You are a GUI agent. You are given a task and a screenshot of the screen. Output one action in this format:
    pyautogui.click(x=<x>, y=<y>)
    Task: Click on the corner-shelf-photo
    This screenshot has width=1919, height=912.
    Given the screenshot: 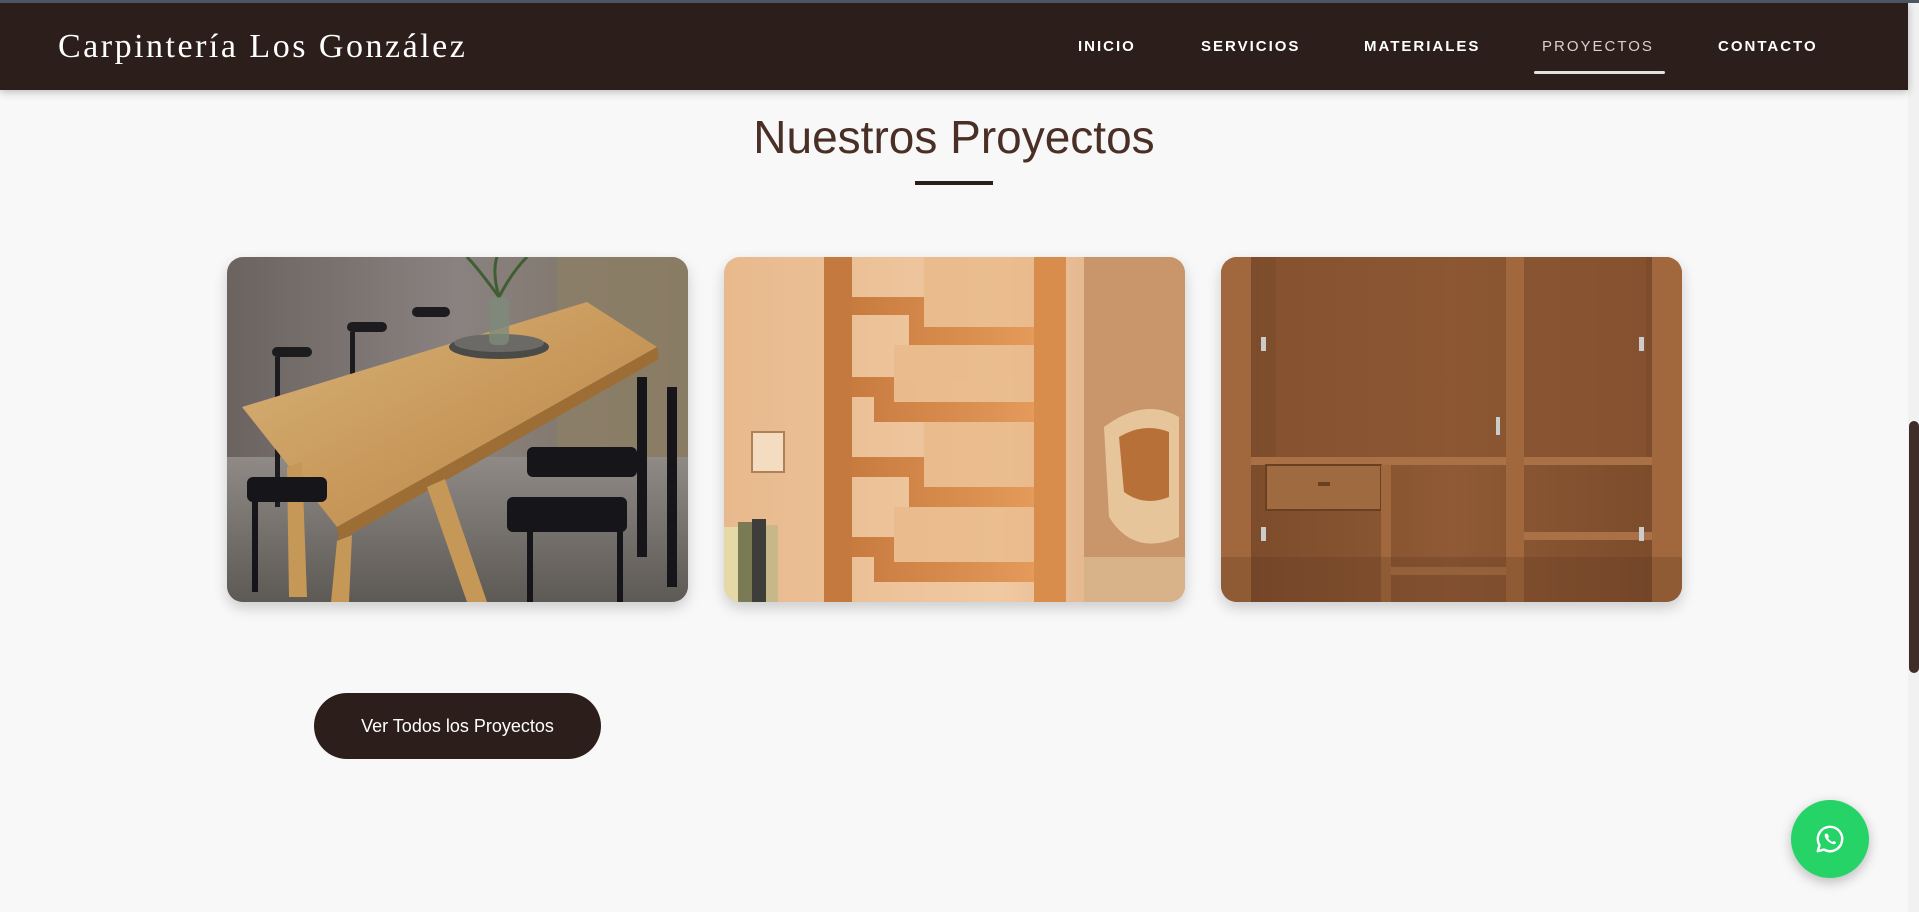 What is the action you would take?
    pyautogui.click(x=954, y=429)
    